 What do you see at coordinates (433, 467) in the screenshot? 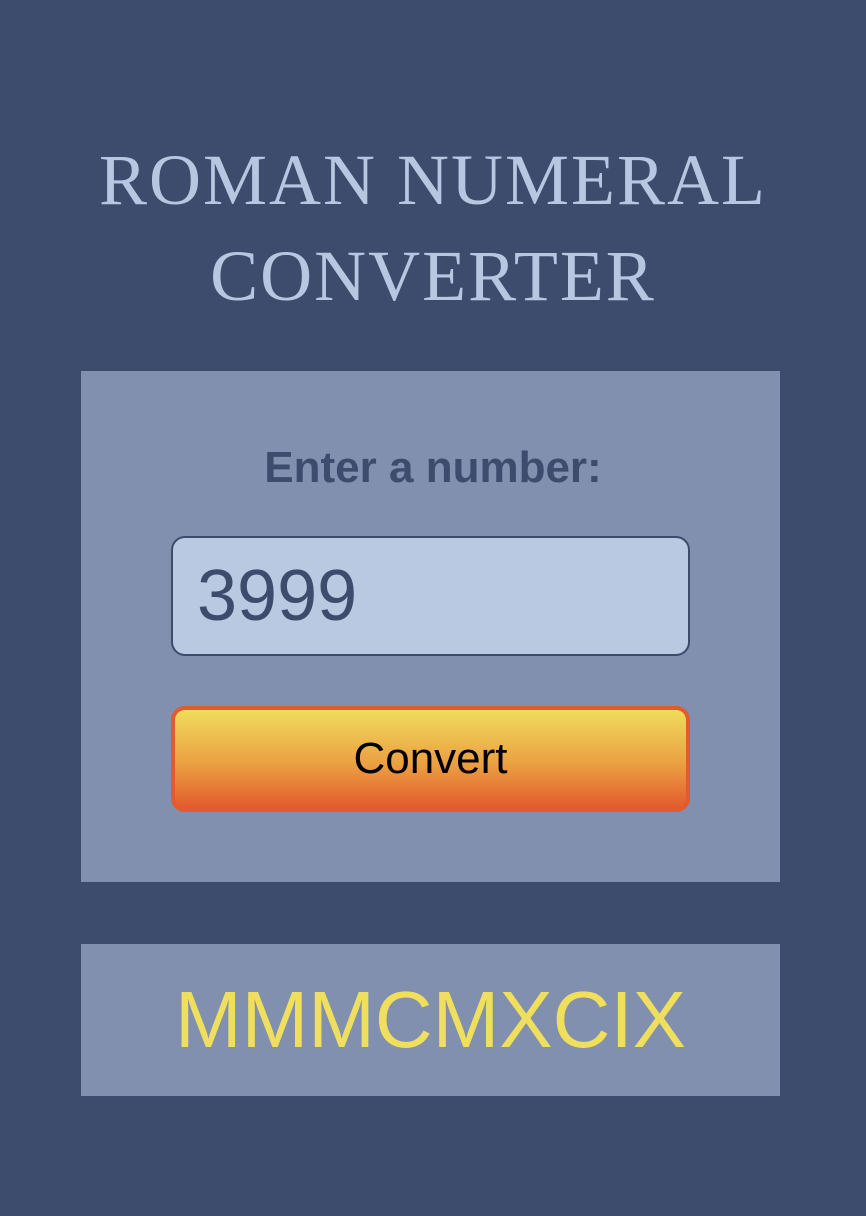
I see `number-input-label: Enter a number:` at bounding box center [433, 467].